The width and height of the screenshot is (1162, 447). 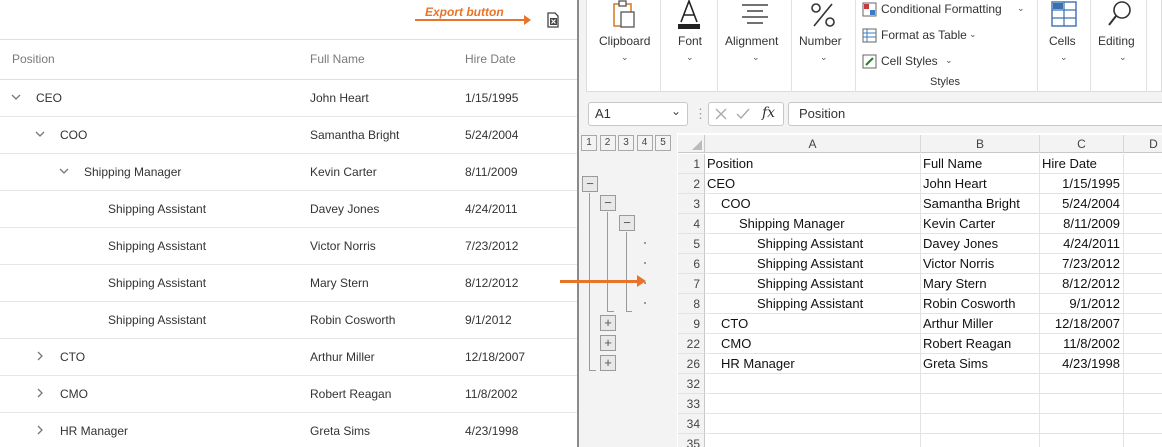 I want to click on tree-row: HR Manager Greta Sims 4/23/1998, so click(x=288, y=430).